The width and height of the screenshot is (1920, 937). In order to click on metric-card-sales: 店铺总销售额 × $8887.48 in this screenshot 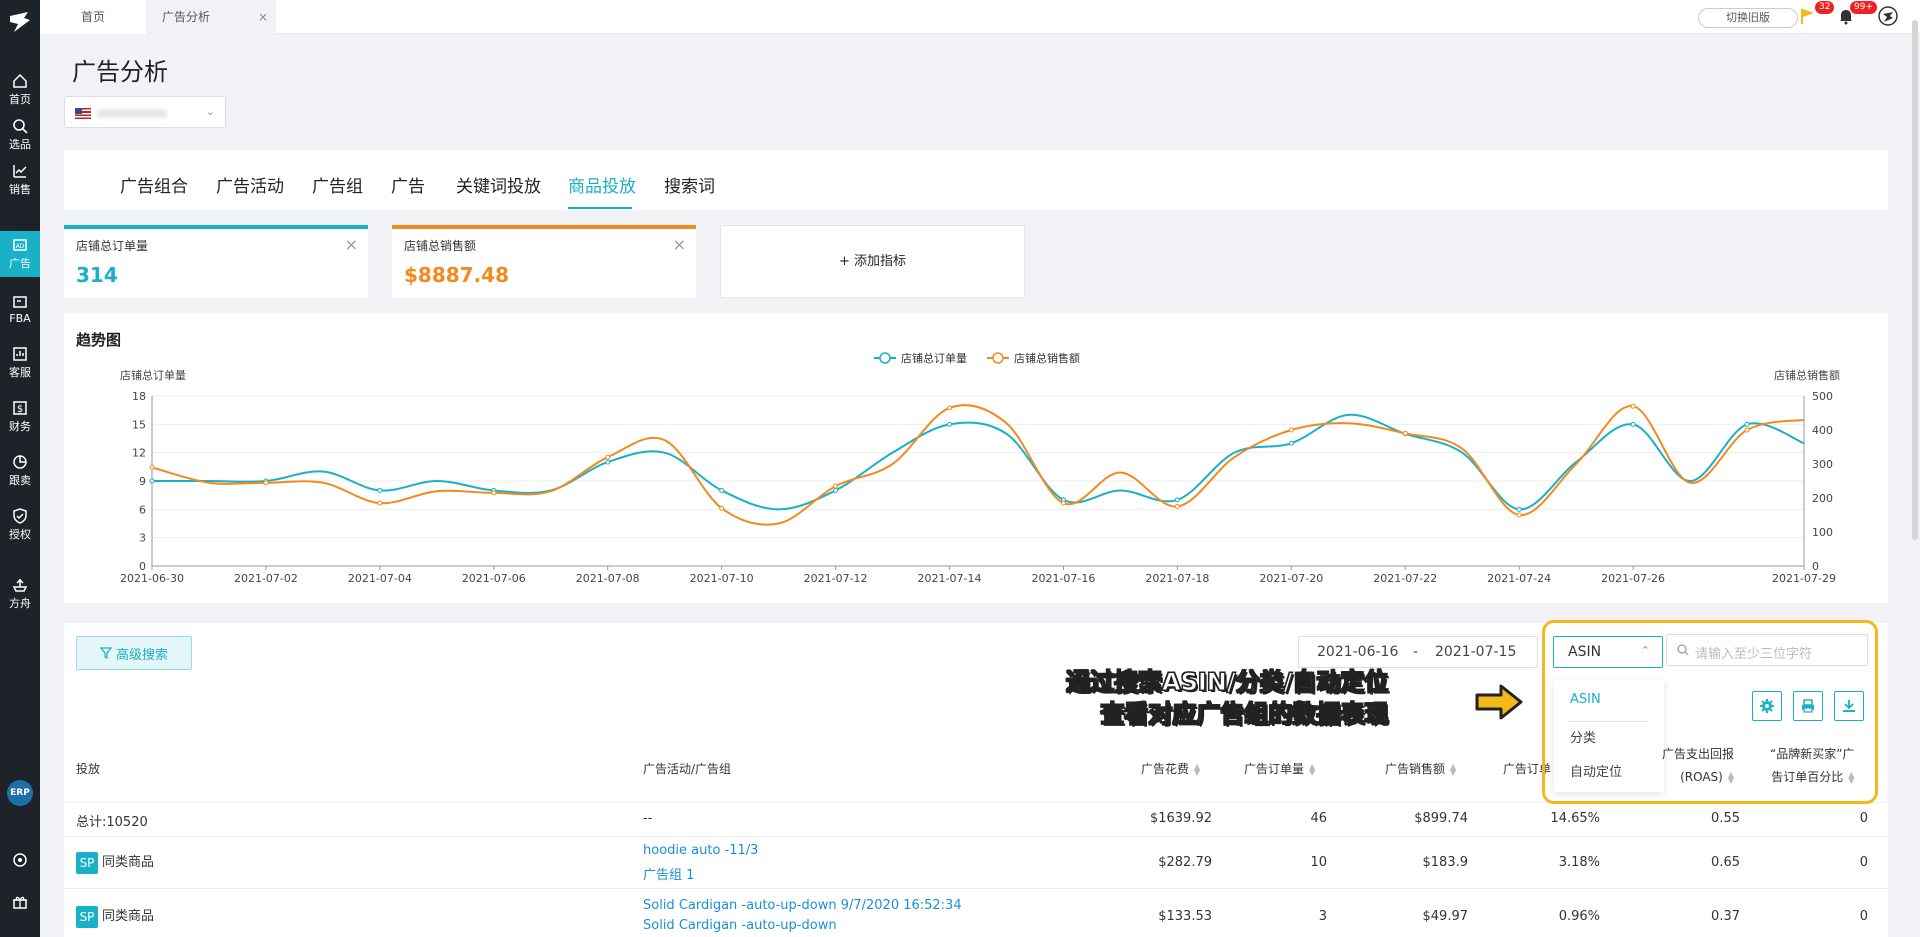, I will do `click(544, 261)`.